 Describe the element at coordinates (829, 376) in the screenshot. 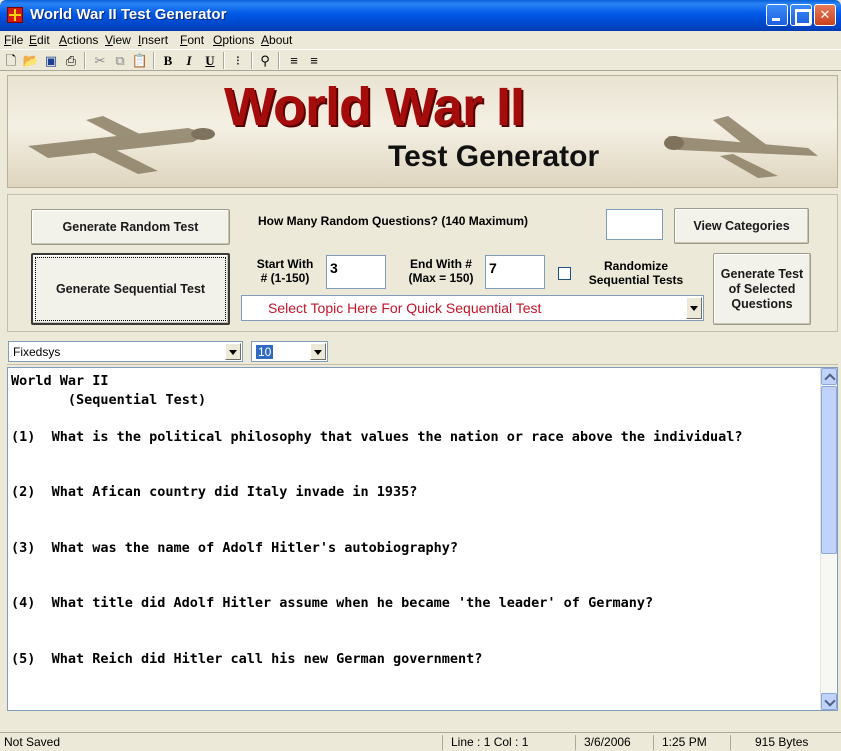

I see `scroll-up-icon` at that location.